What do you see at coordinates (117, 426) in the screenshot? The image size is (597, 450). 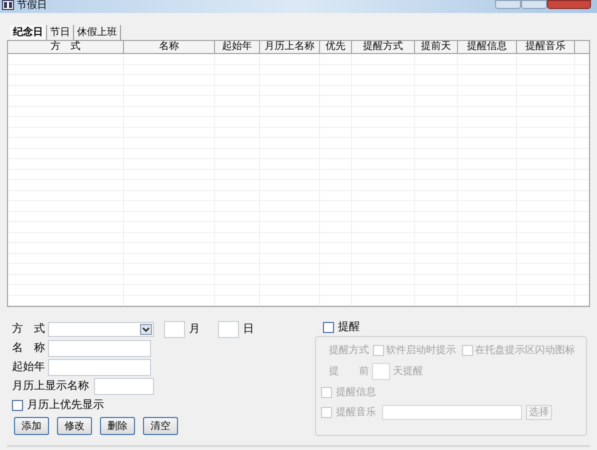 I see `action-button: 删除` at bounding box center [117, 426].